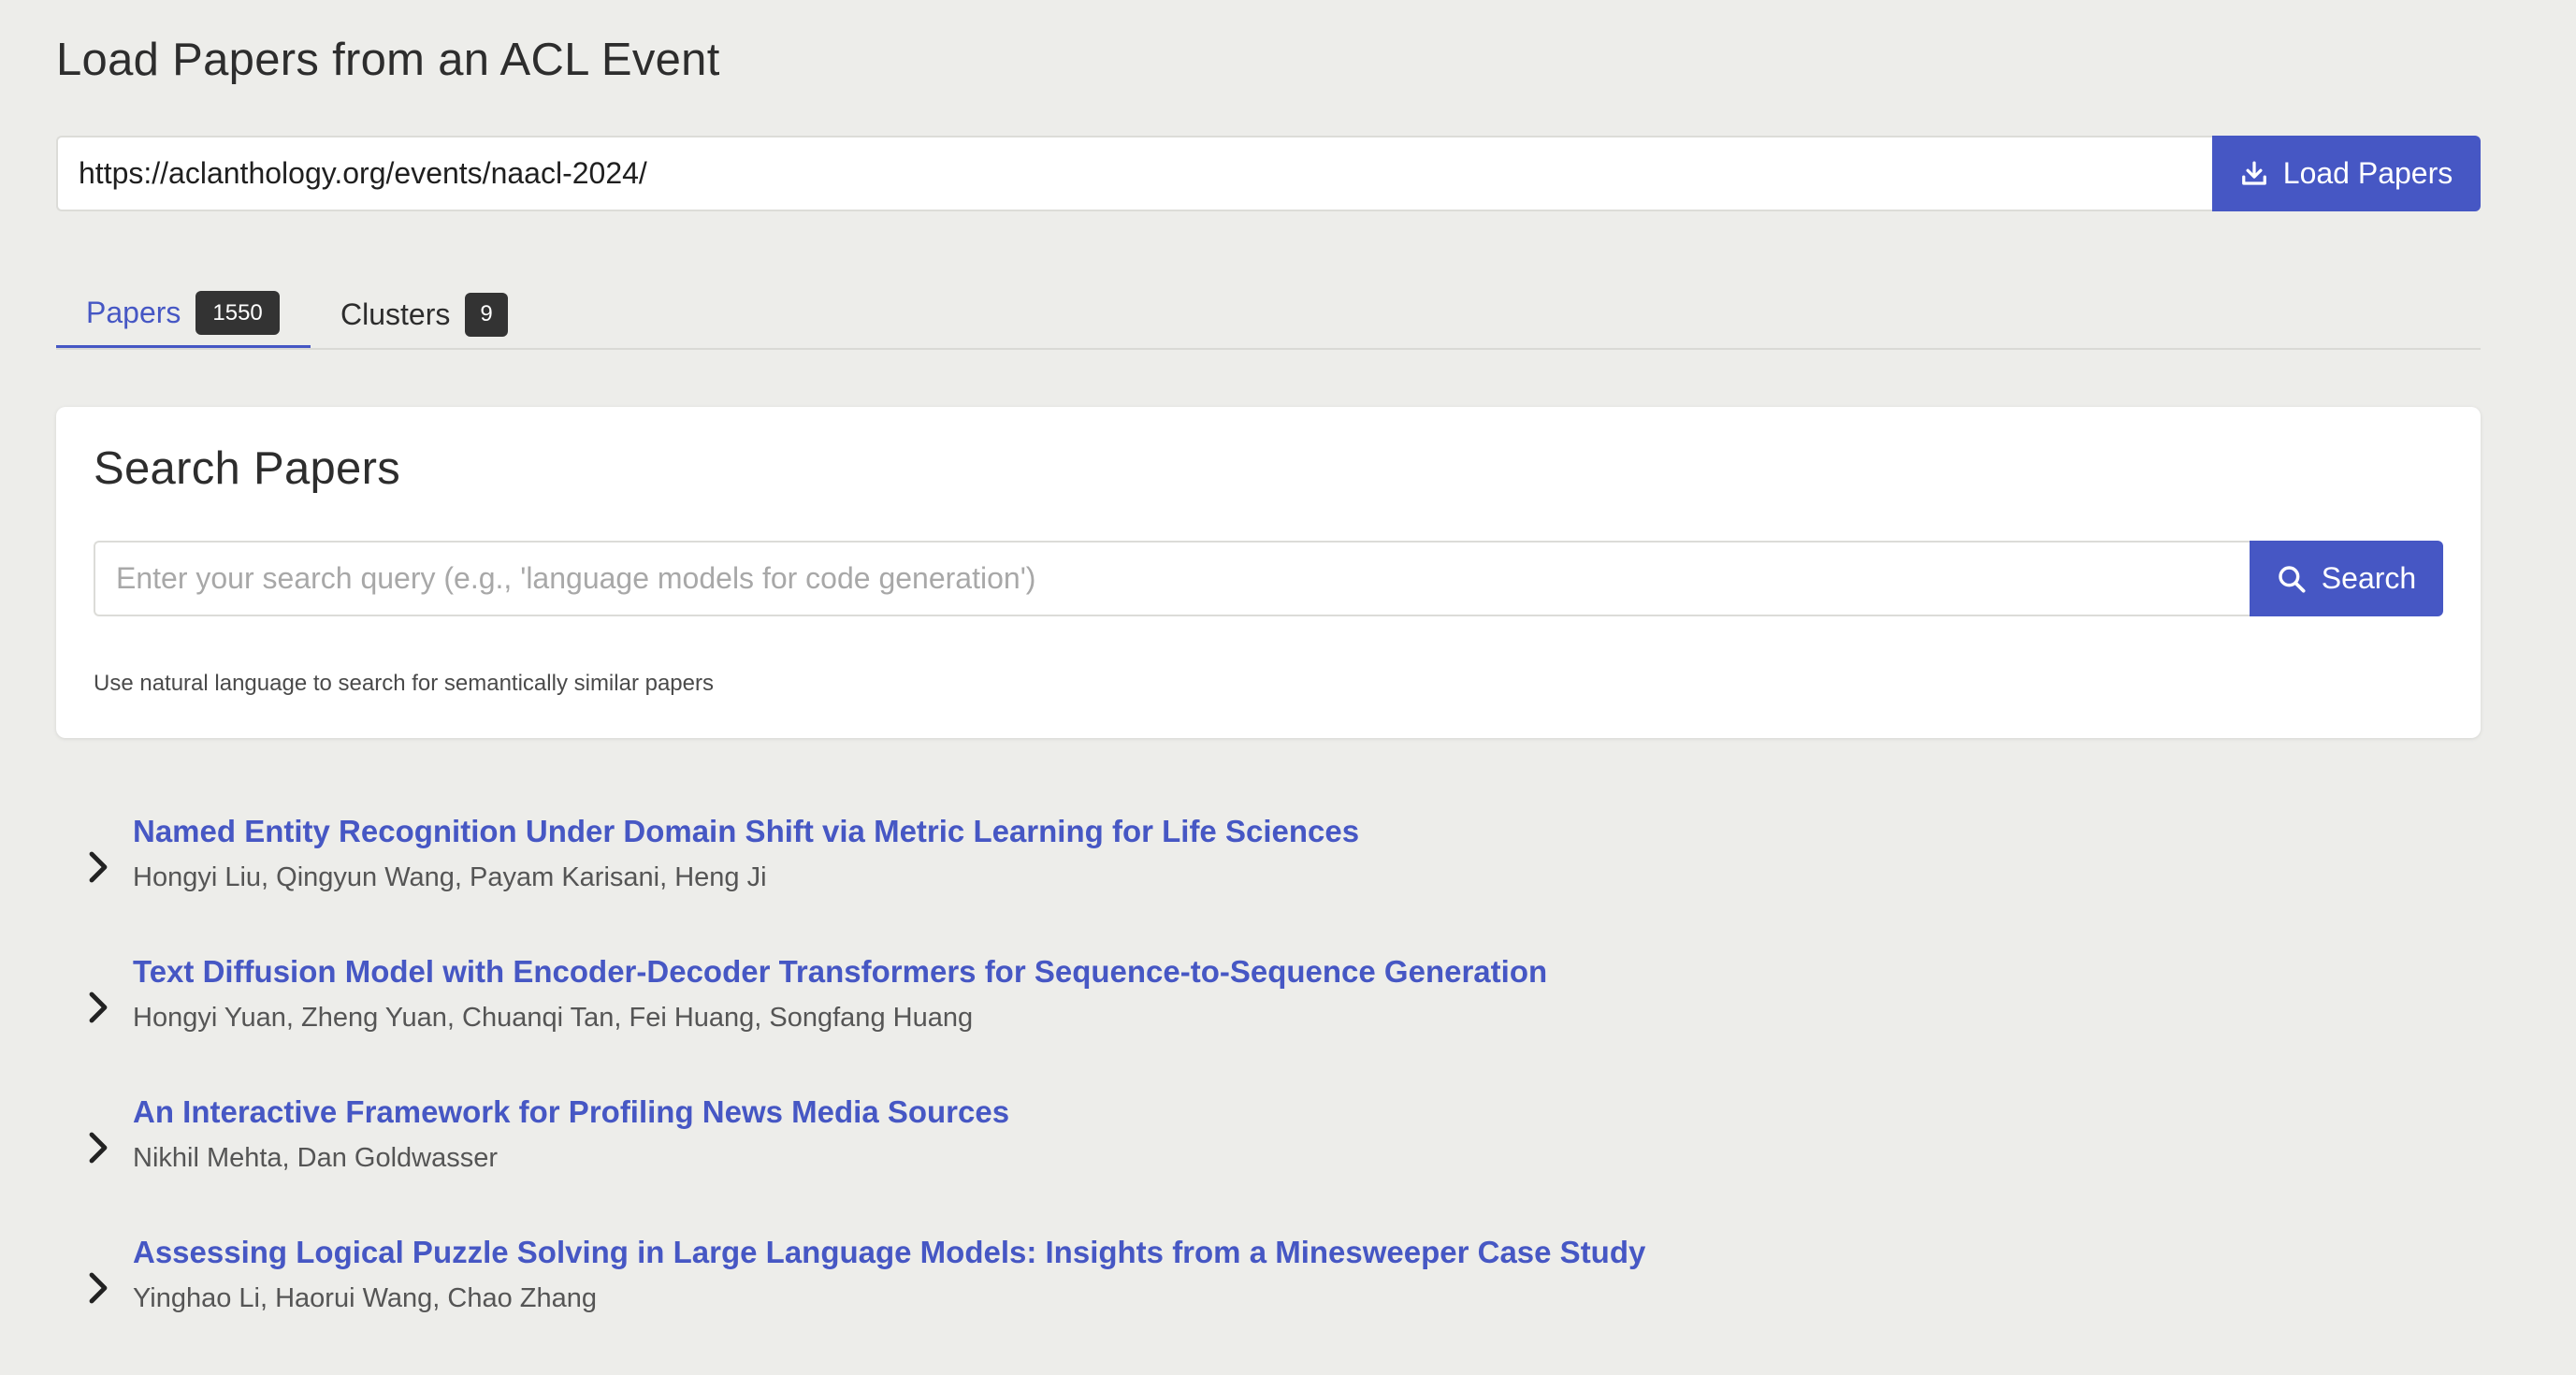 This screenshot has width=2576, height=1375. I want to click on search-section-title: Search Papers, so click(247, 468).